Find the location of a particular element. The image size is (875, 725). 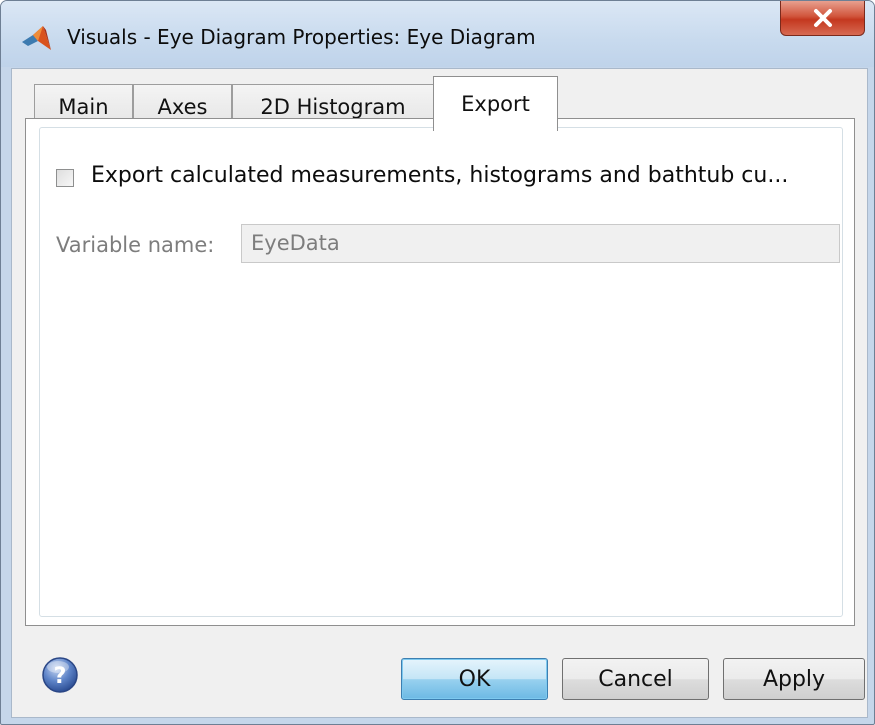

export-measurements-checkbox is located at coordinates (65, 178).